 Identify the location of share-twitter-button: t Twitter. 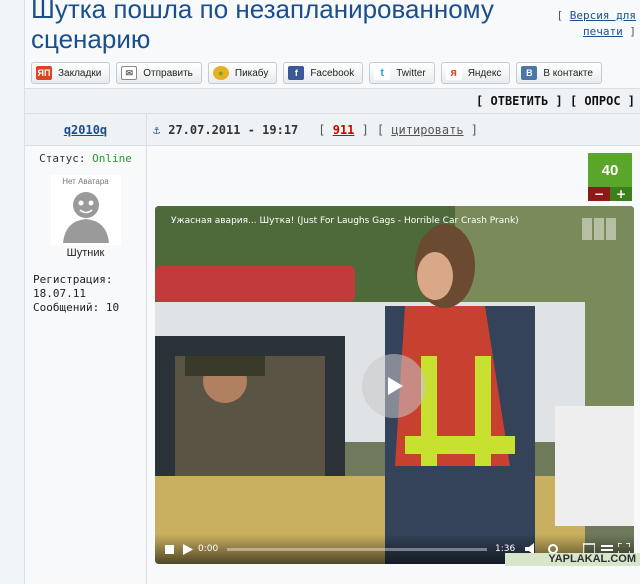
(402, 73).